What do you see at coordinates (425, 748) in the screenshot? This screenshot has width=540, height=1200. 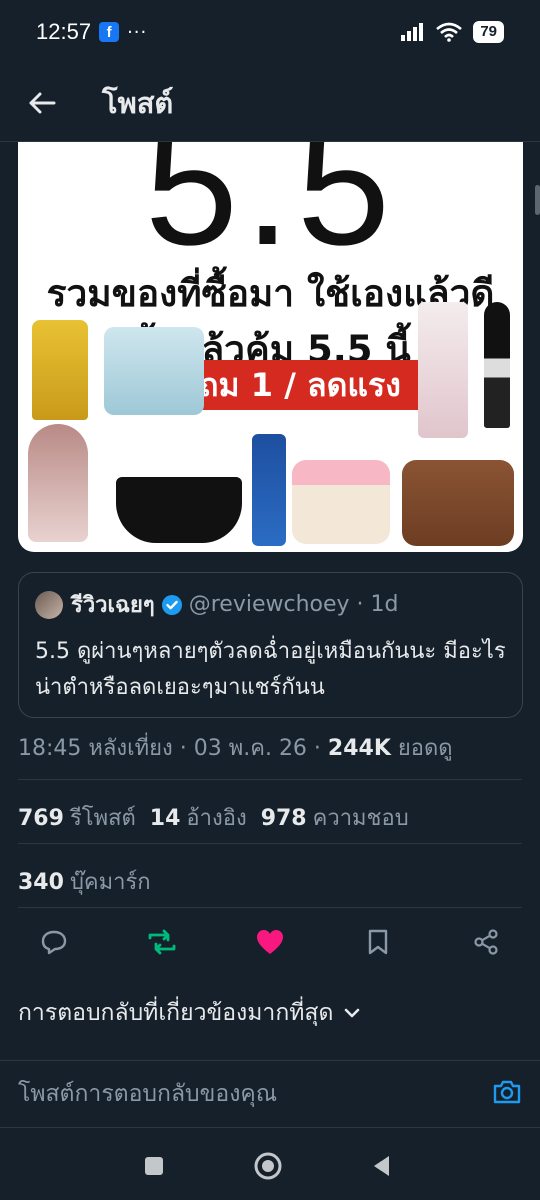 I see `views-label: ยอดดู` at bounding box center [425, 748].